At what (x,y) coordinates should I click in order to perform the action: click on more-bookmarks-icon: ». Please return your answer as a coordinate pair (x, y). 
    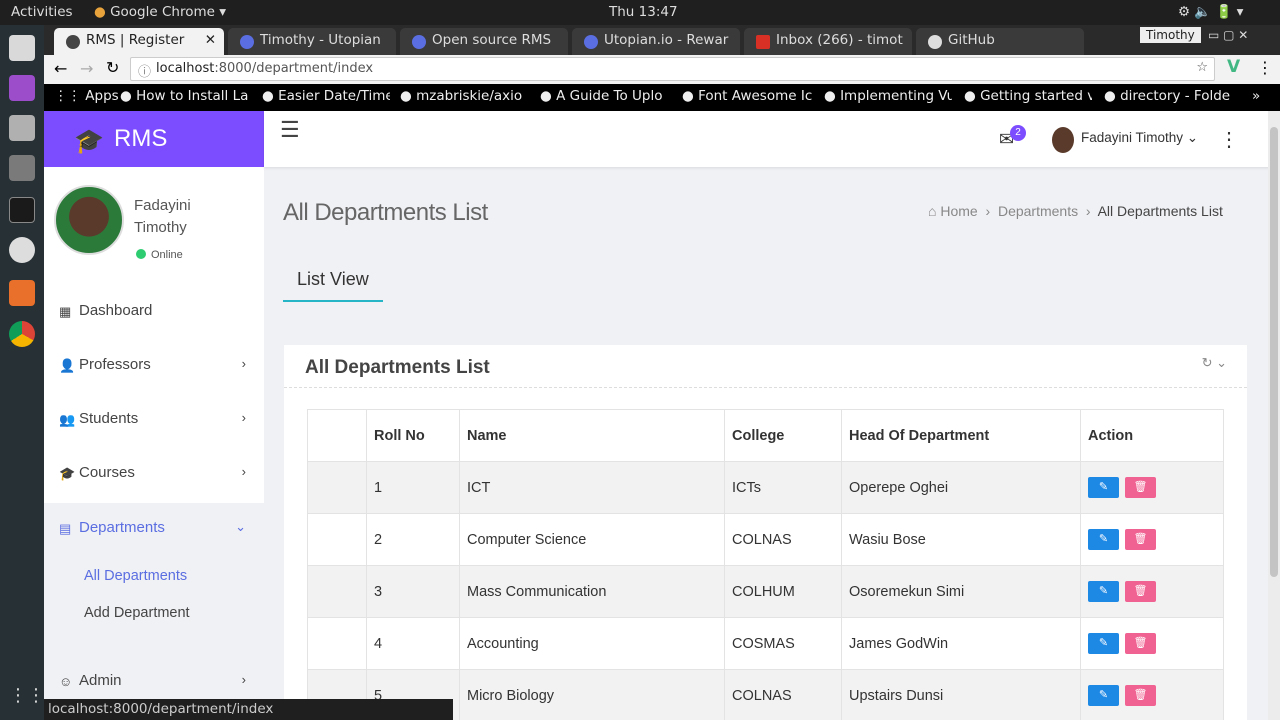
    Looking at the image, I should click on (1256, 96).